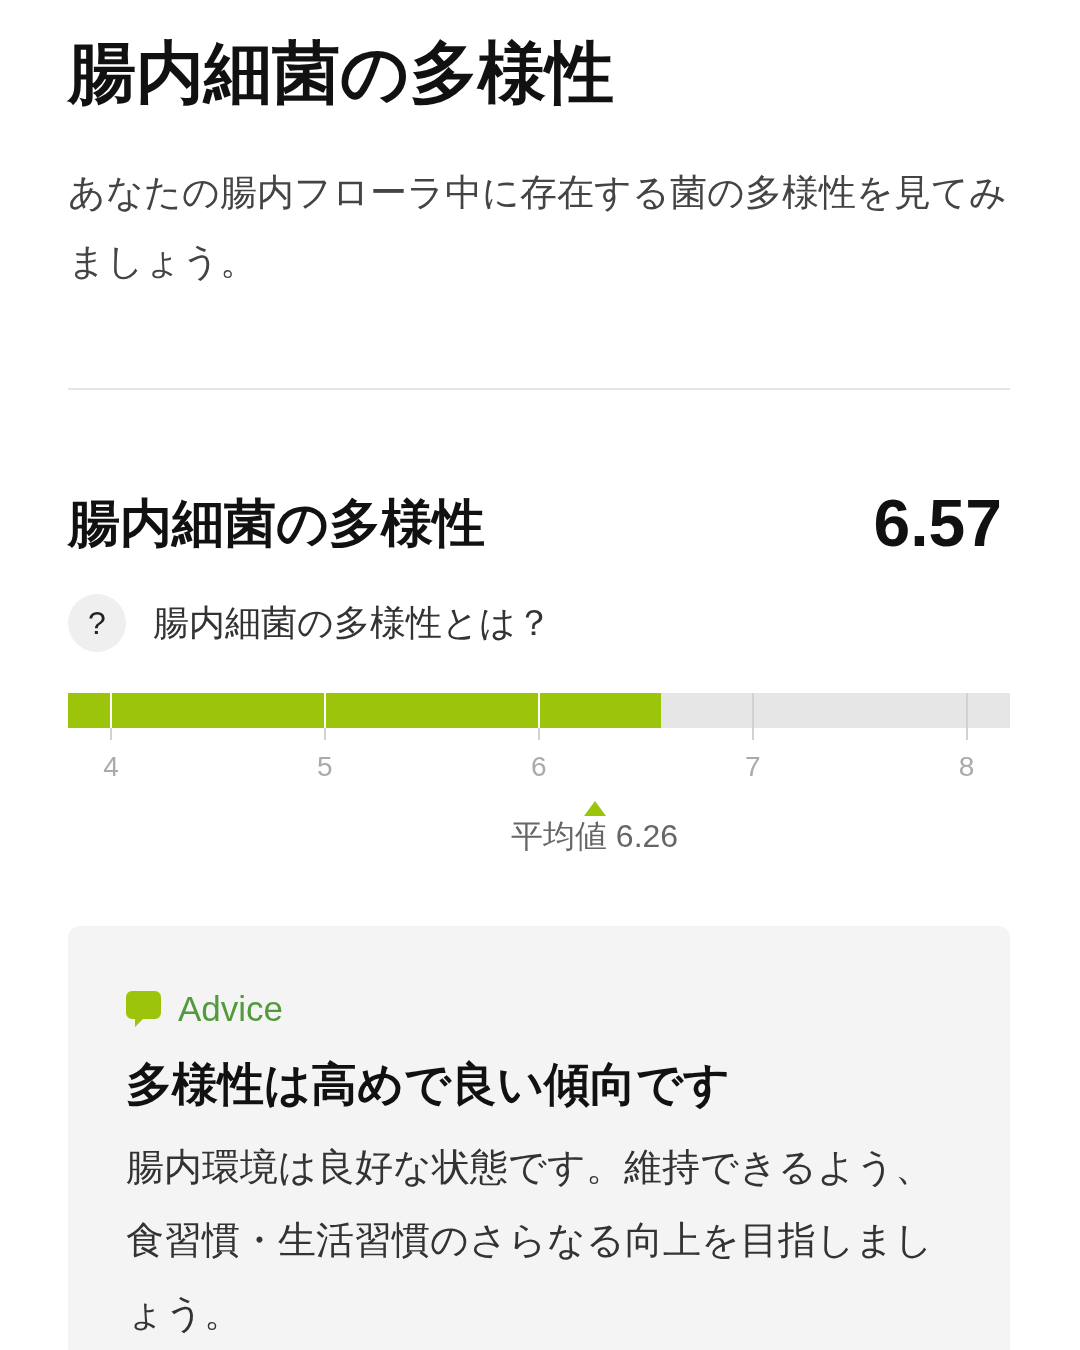  Describe the element at coordinates (97, 622) in the screenshot. I see `help-button: ?` at that location.